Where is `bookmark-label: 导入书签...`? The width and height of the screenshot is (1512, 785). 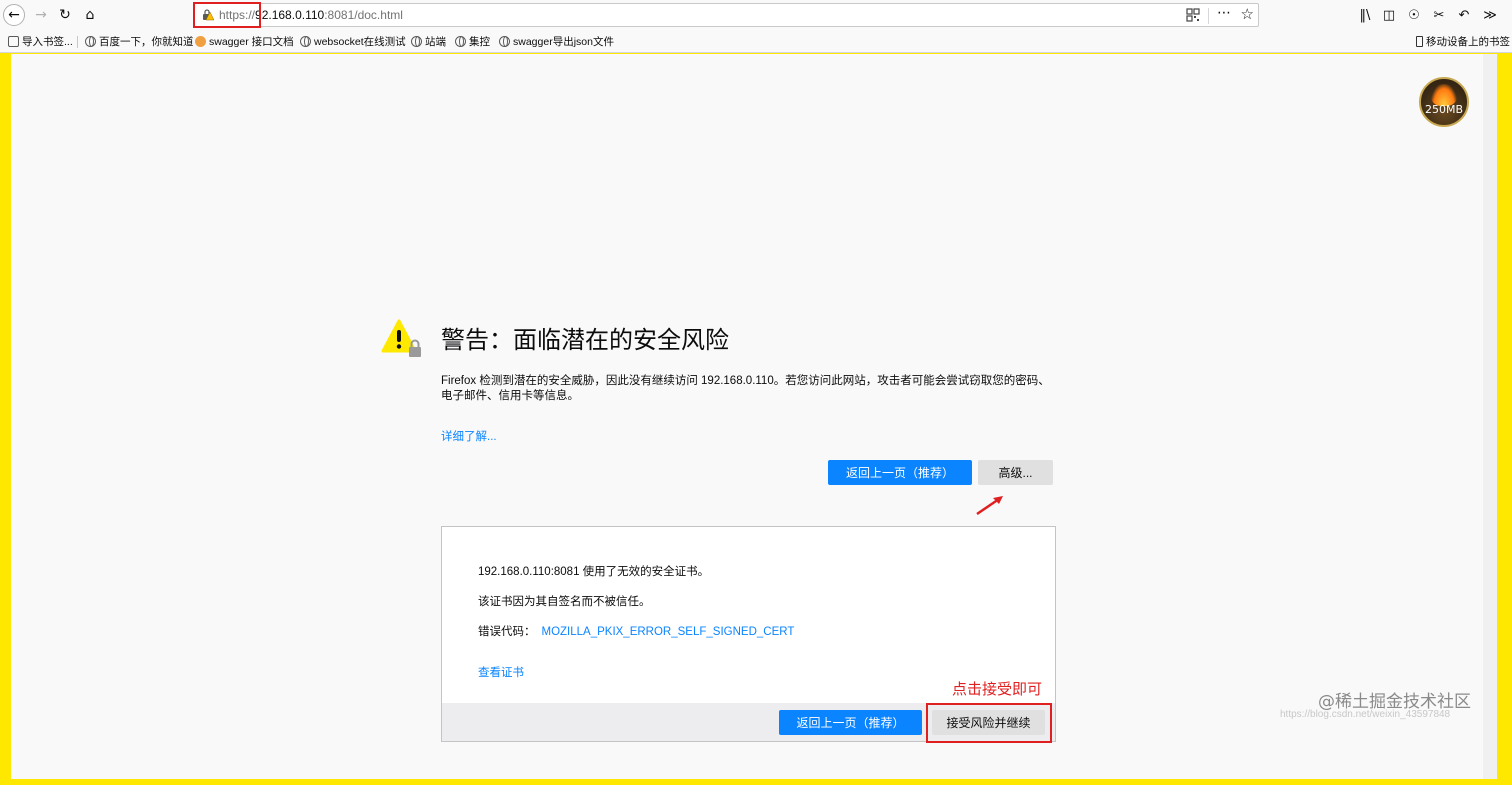
bookmark-label: 导入书签... is located at coordinates (47, 42).